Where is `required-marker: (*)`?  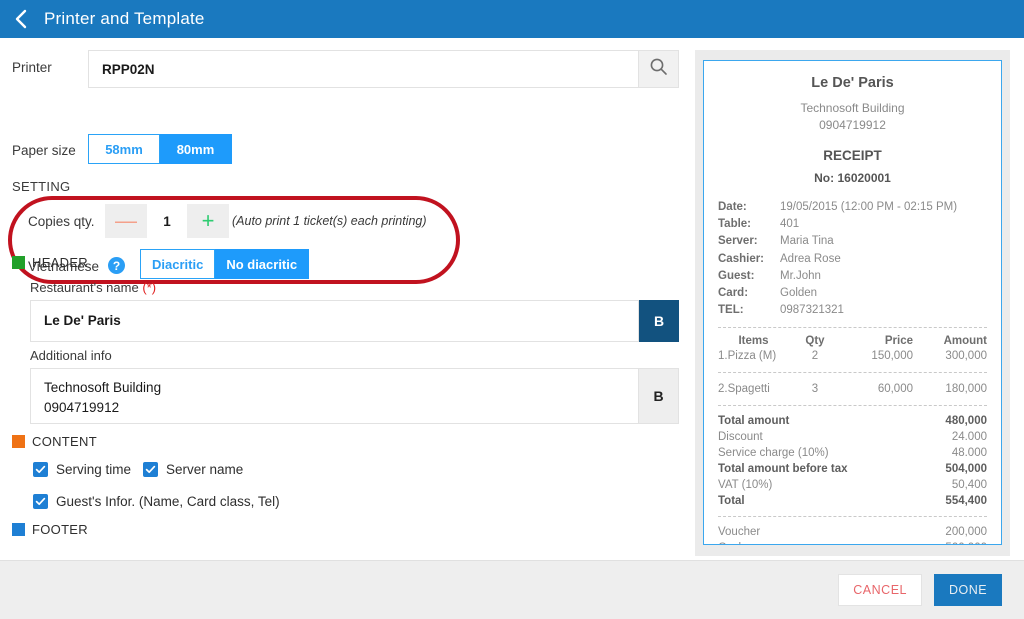
required-marker: (*) is located at coordinates (149, 287).